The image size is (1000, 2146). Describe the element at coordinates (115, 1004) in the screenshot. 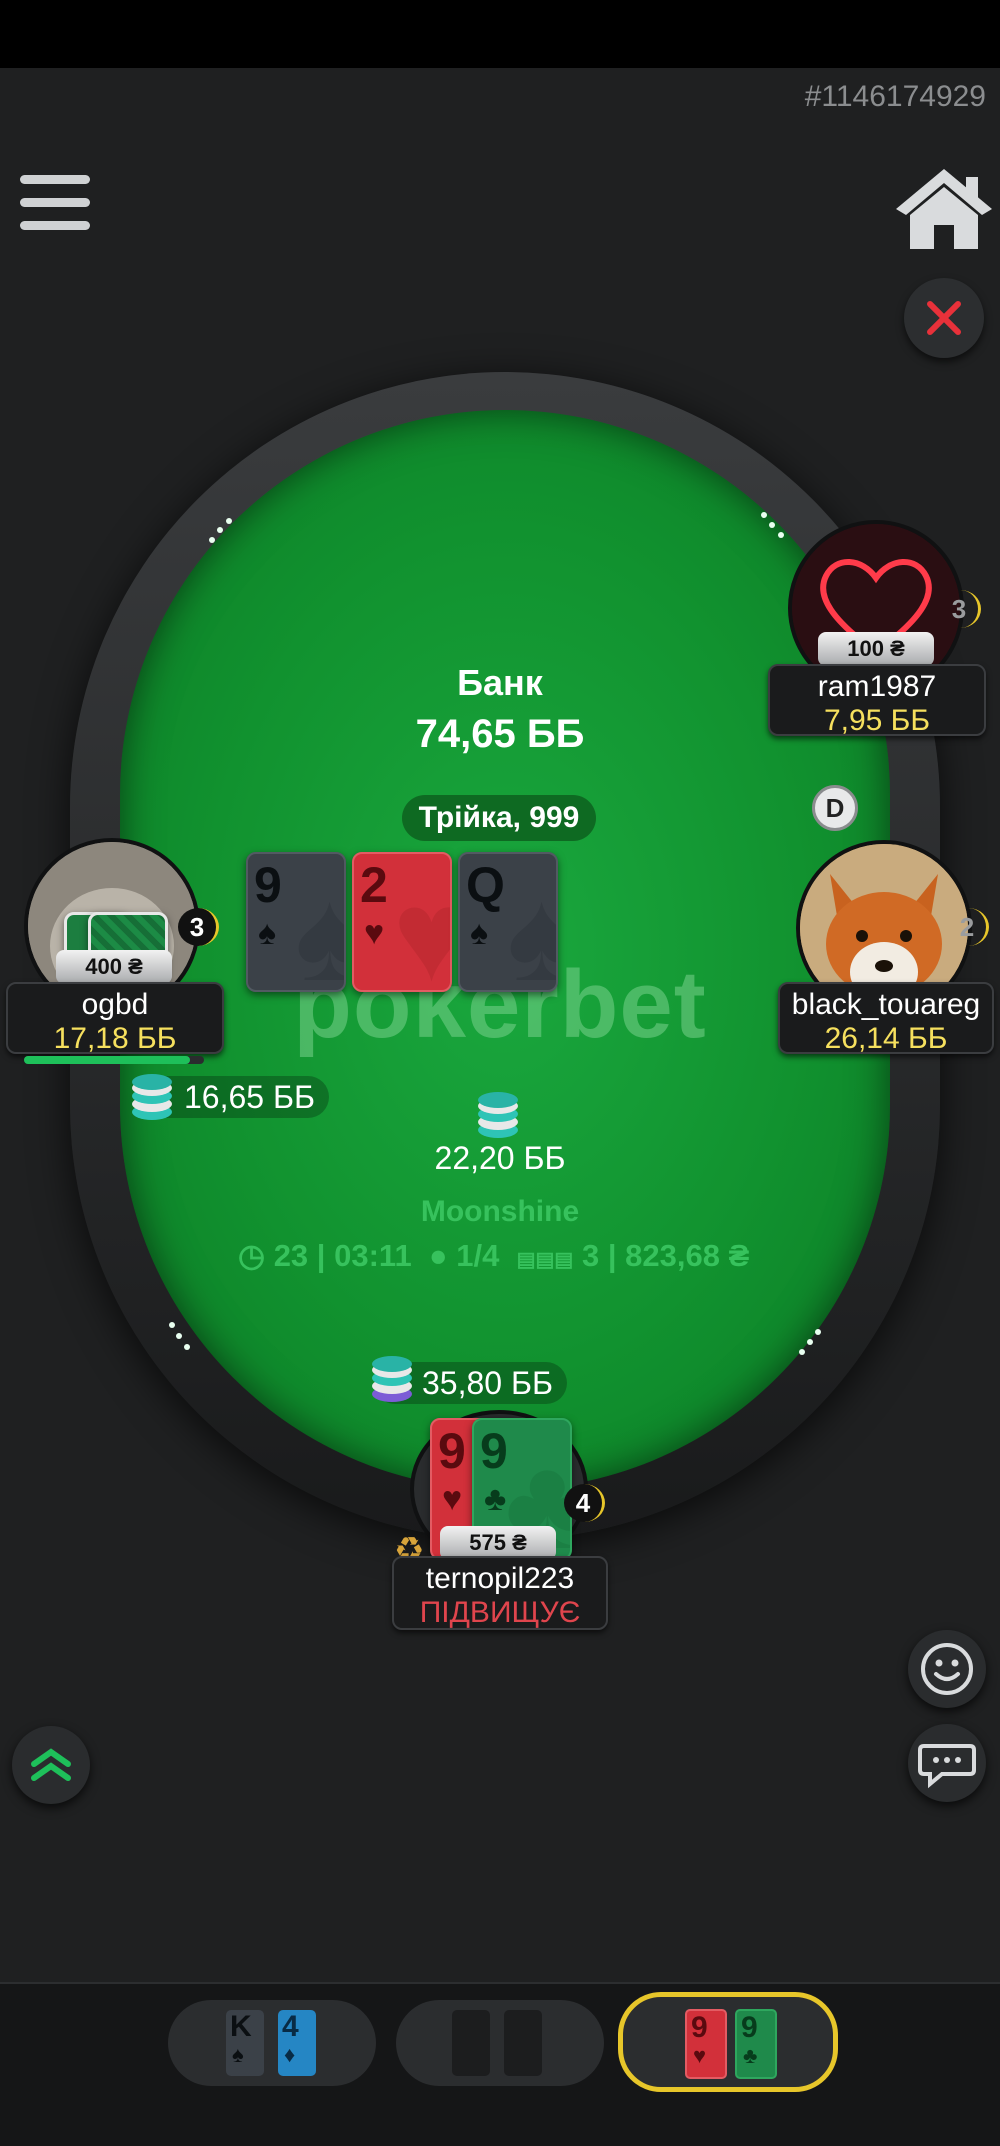

I see `player-name: ogbd` at that location.